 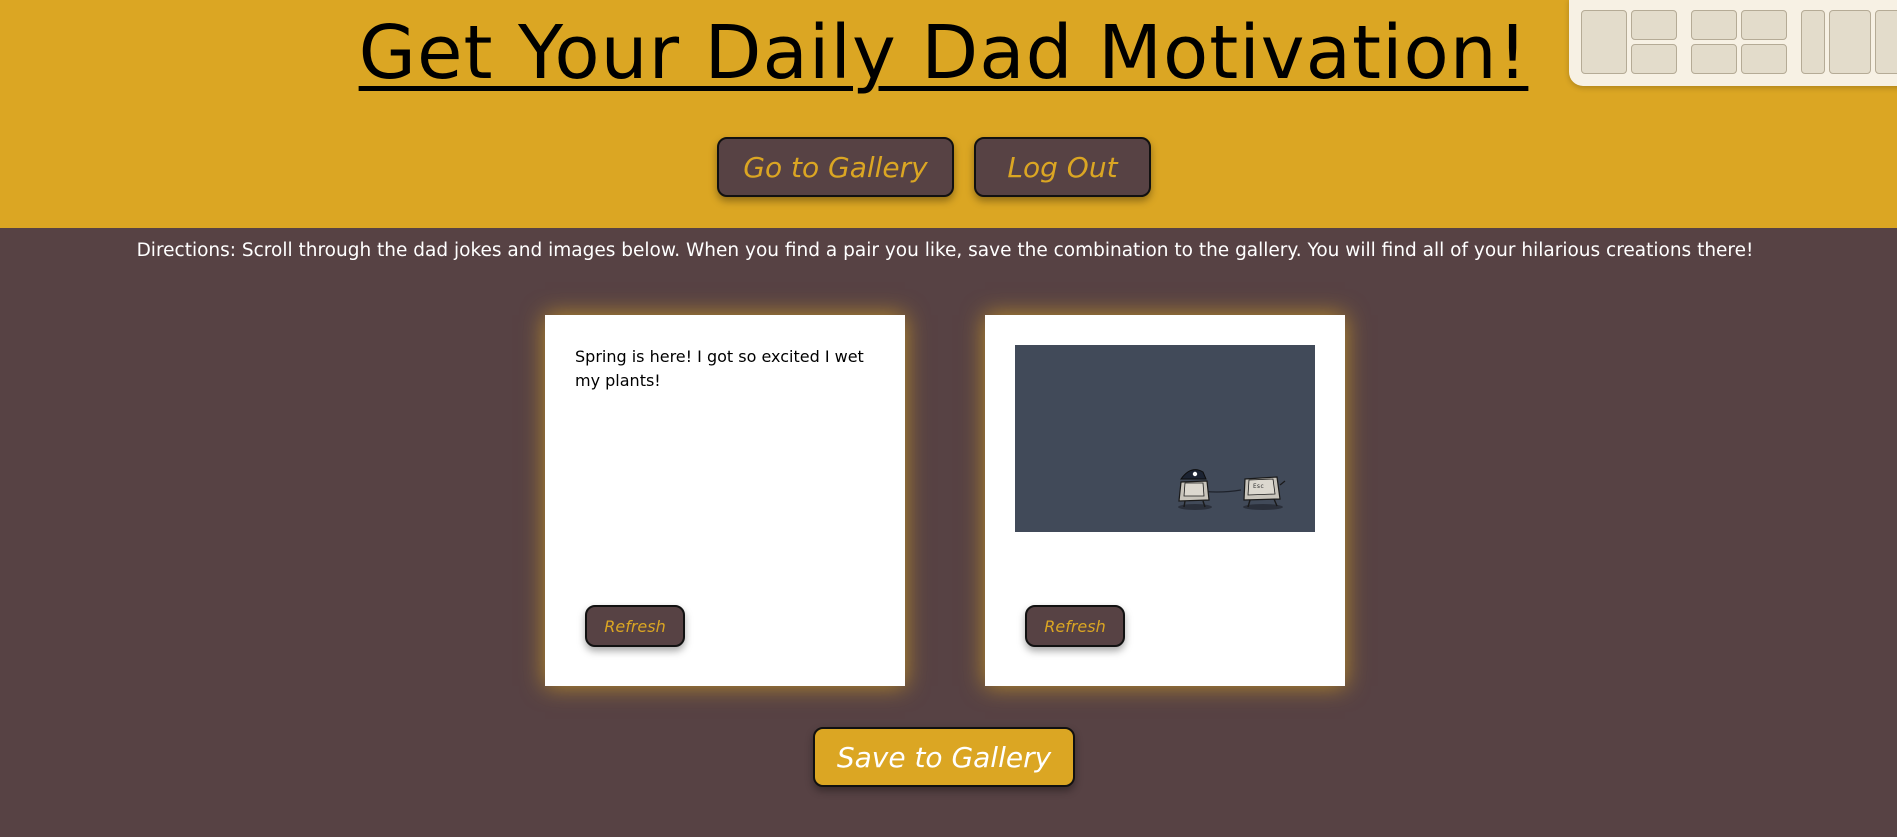 I want to click on svg-text: Esc, so click(x=1258, y=486).